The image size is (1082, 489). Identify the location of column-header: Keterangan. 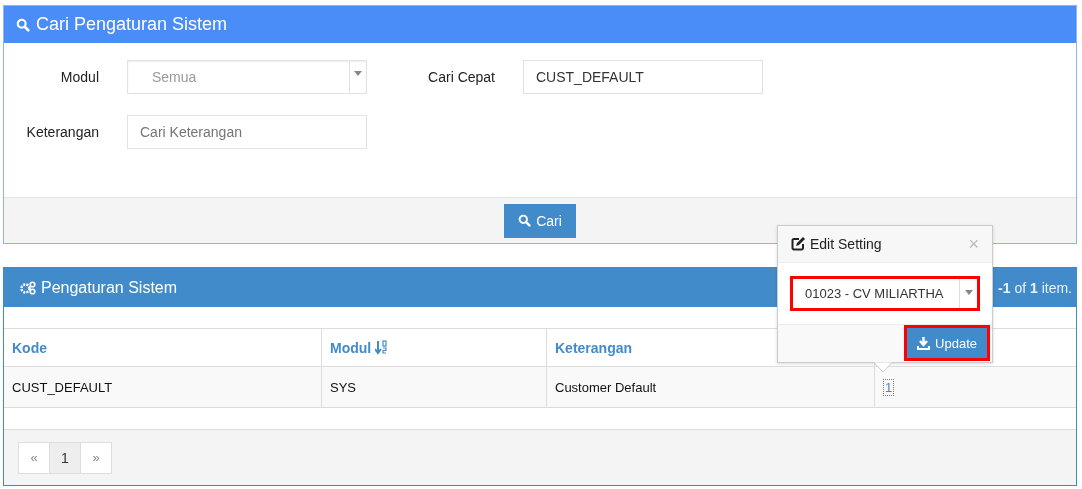
(594, 347).